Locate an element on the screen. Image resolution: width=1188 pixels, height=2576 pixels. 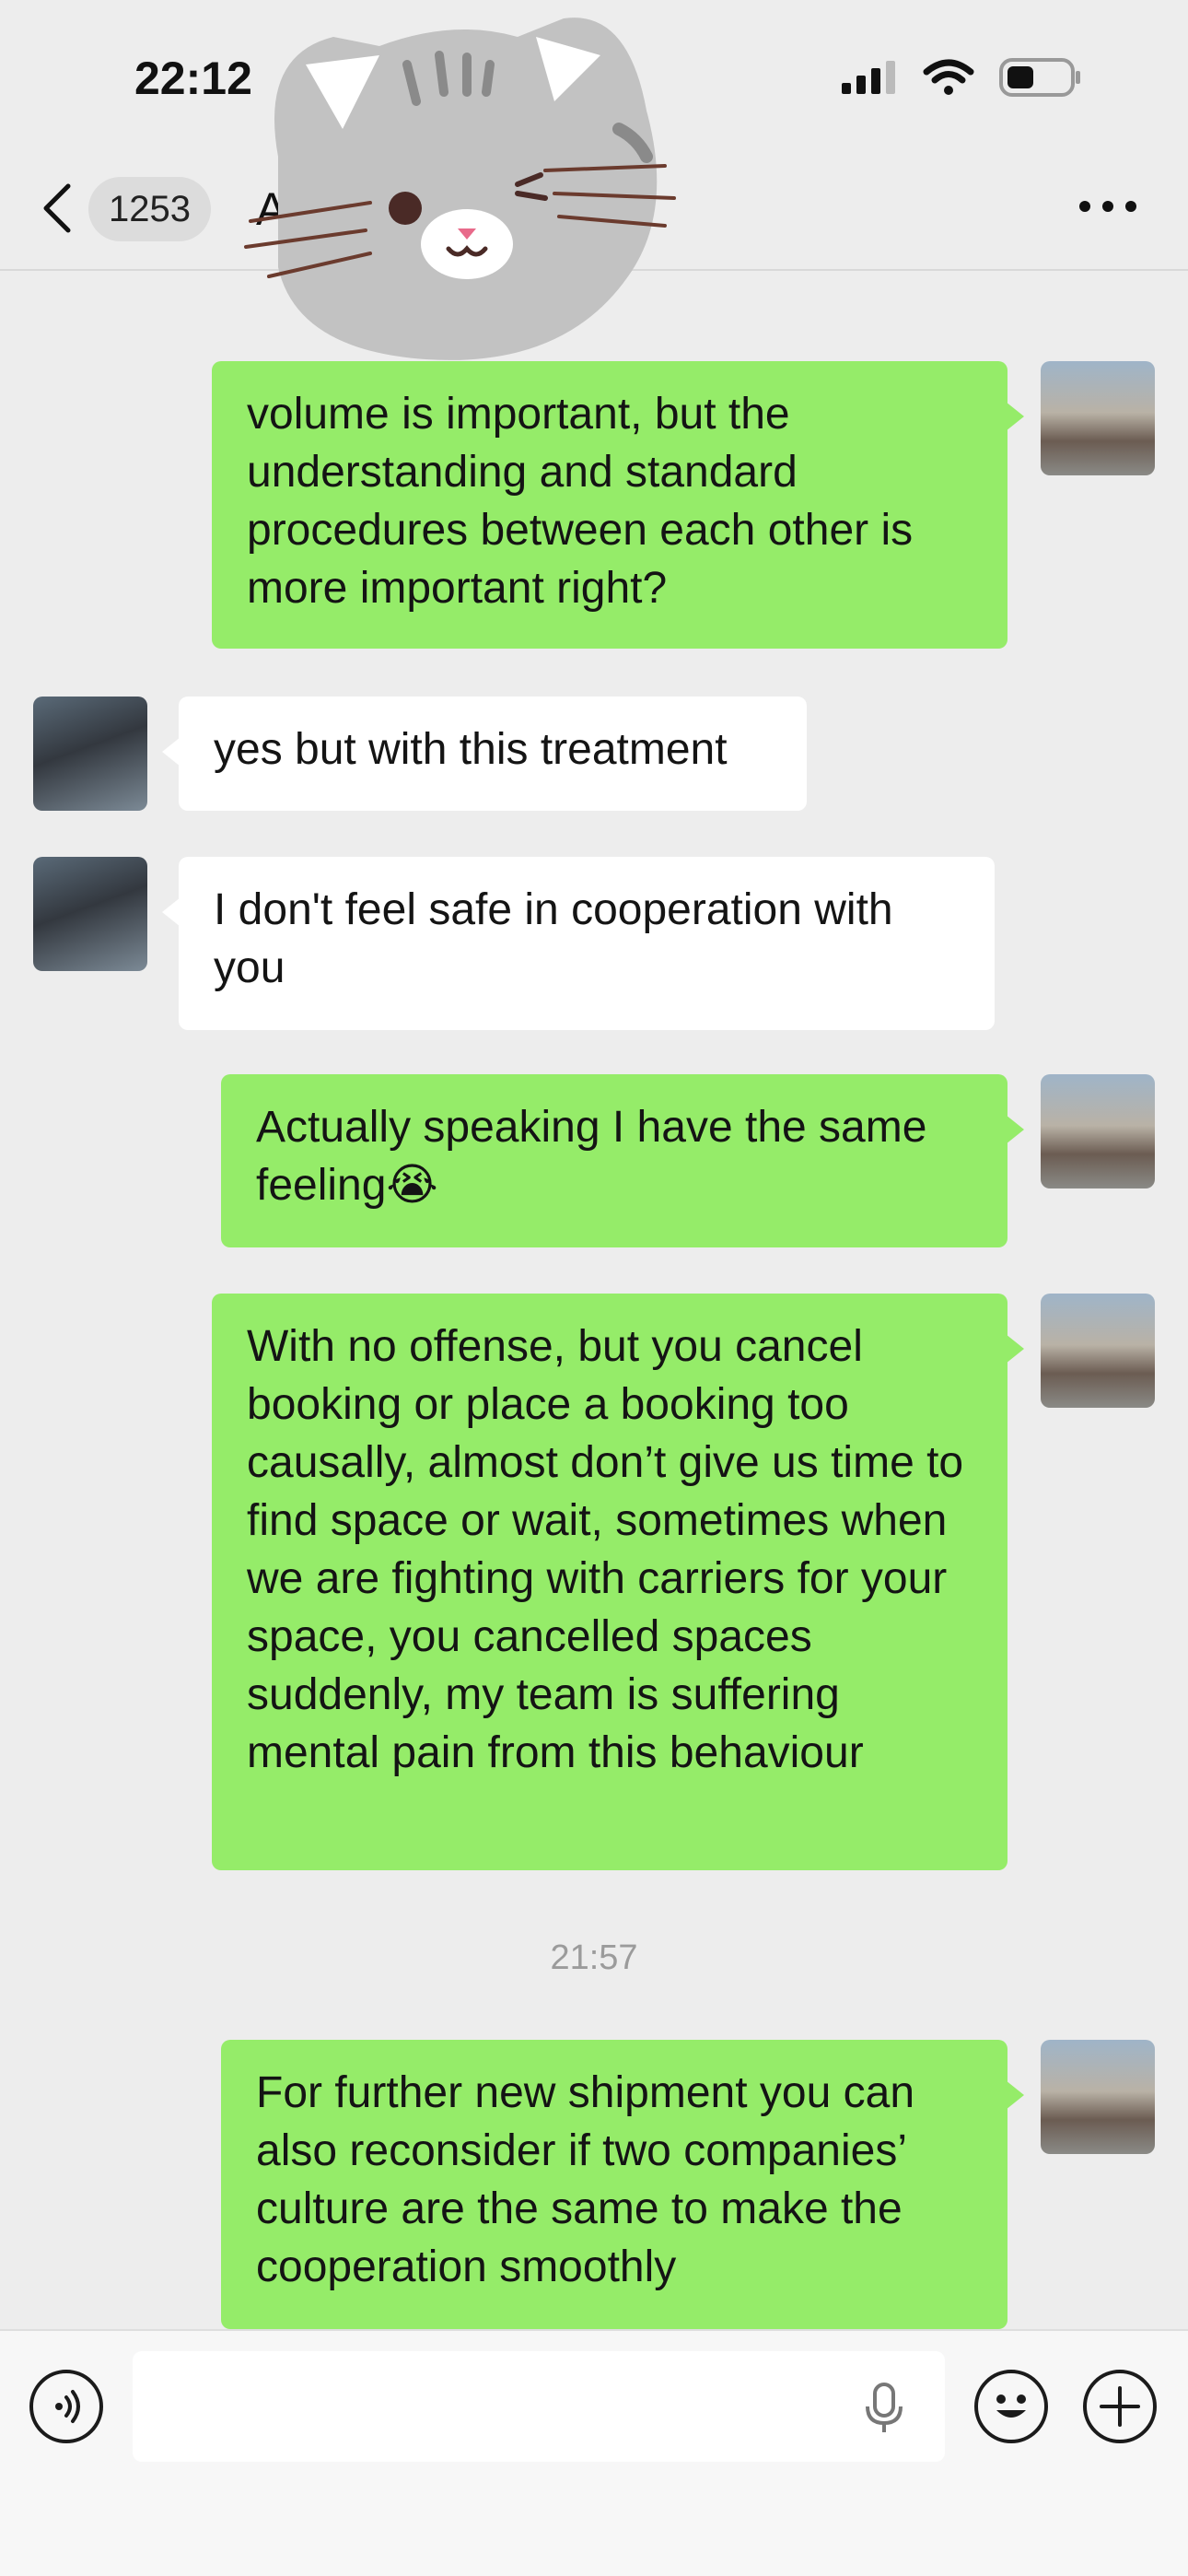
contact-message-bubble: yes but with this treatment is located at coordinates (485, 754).